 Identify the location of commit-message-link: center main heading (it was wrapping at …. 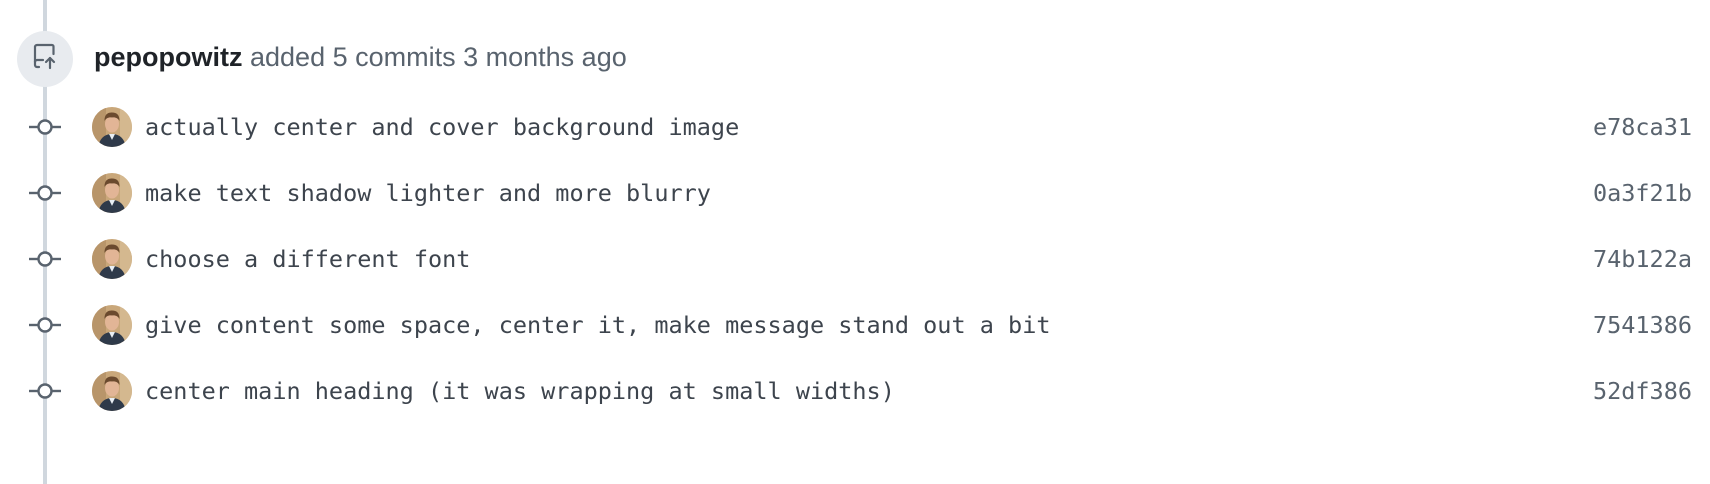
(520, 391).